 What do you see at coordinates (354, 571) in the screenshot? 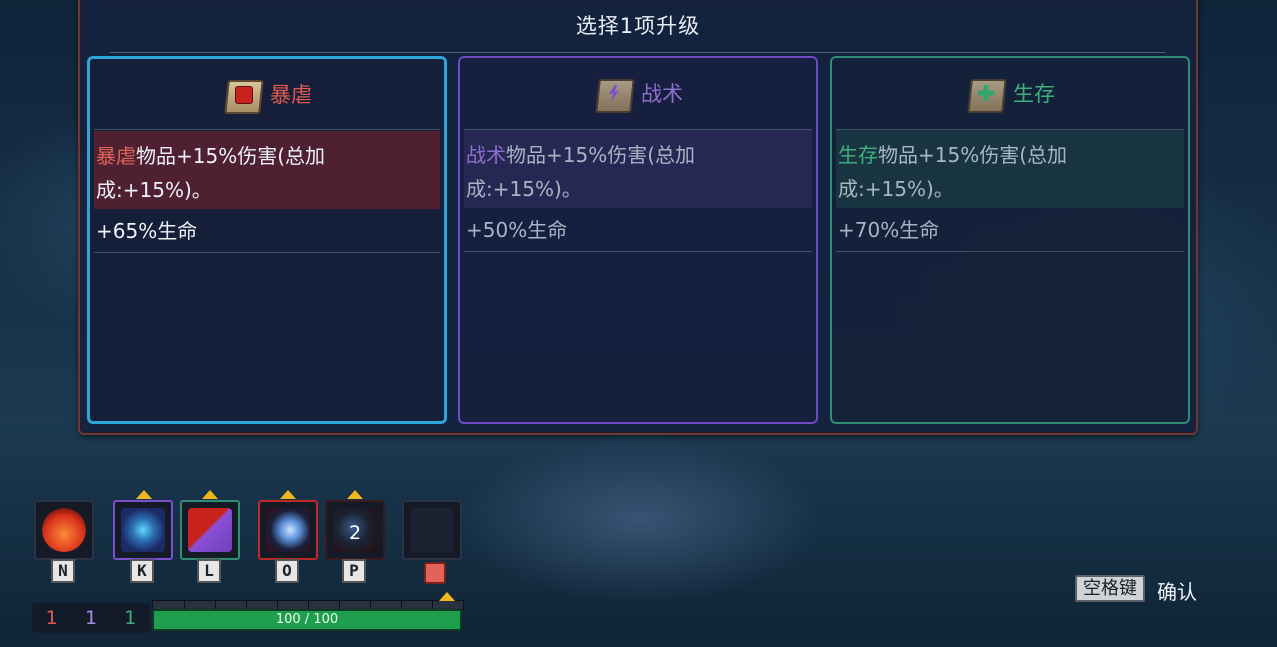
I see `key-label: P` at bounding box center [354, 571].